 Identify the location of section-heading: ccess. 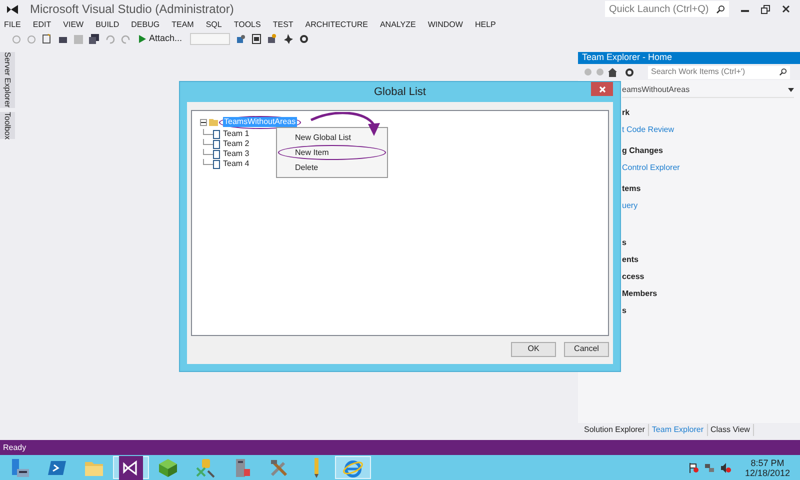
(708, 276).